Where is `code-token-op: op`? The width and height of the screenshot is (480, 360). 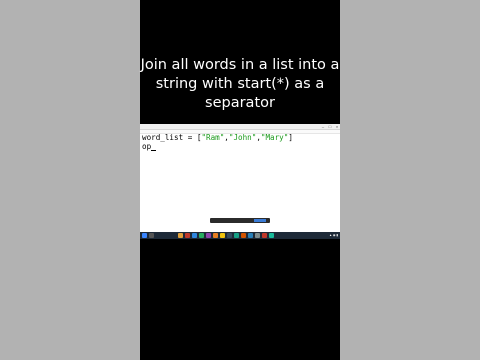 code-token-op: op is located at coordinates (147, 146).